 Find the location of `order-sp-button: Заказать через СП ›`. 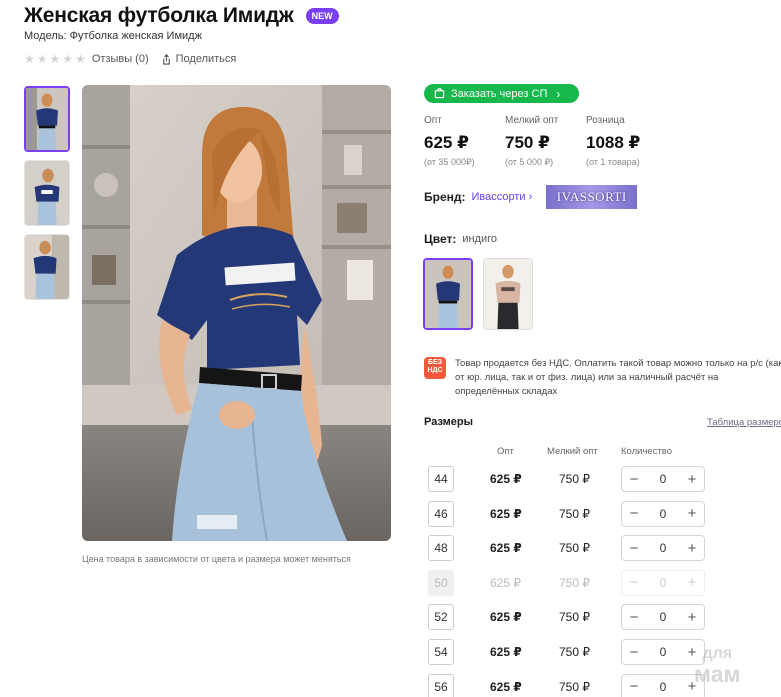

order-sp-button: Заказать через СП › is located at coordinates (501, 93).